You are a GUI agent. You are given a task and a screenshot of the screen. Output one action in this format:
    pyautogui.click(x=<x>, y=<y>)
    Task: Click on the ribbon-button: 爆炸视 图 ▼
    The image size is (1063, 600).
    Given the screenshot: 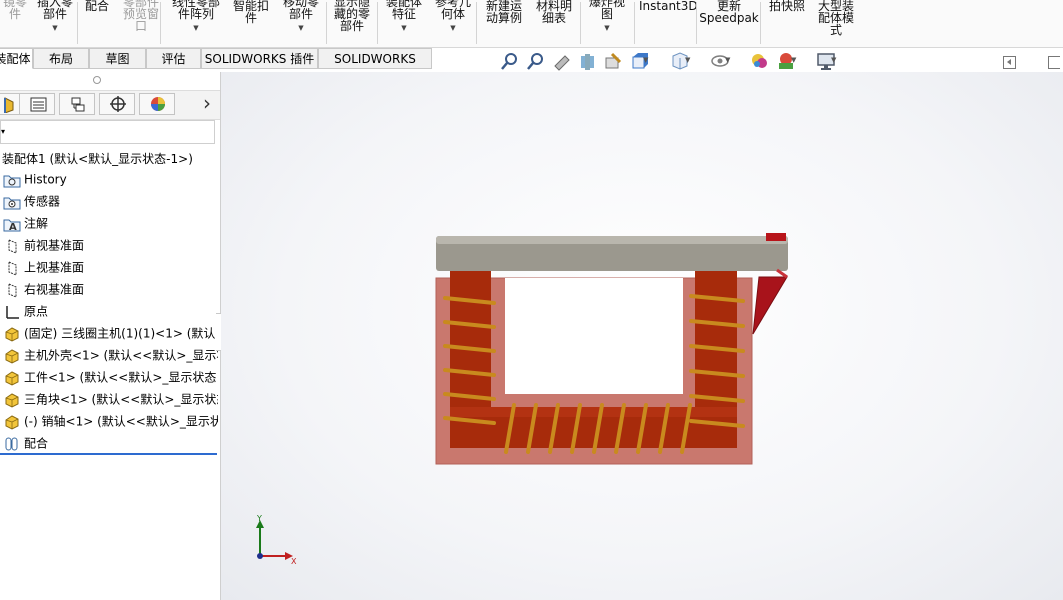 What is the action you would take?
    pyautogui.click(x=607, y=17)
    